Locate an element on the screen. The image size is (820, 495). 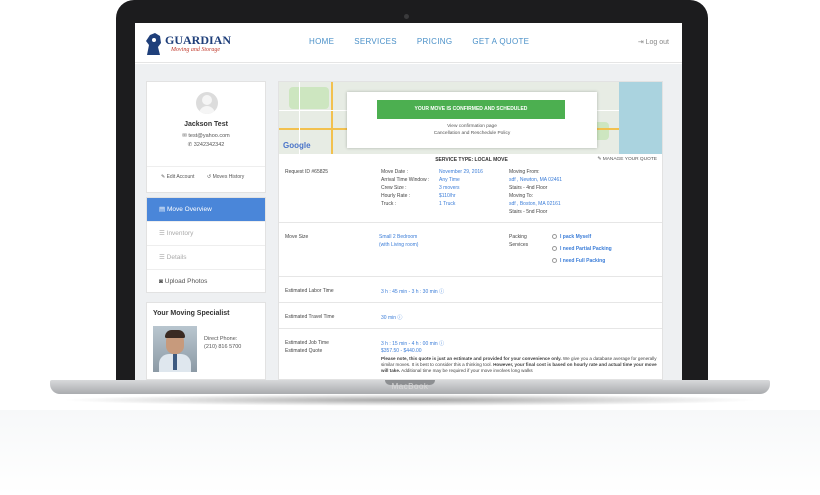
move-size-value-2: (with Living room) is located at coordinates (398, 245).